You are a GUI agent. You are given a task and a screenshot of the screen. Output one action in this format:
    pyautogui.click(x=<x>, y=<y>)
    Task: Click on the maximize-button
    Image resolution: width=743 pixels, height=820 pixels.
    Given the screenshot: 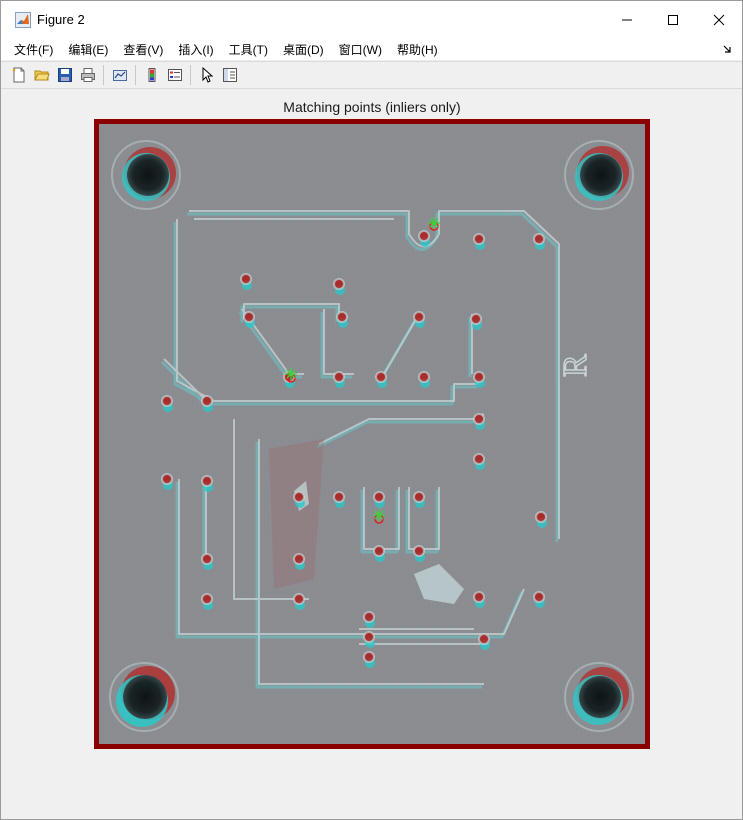 What is the action you would take?
    pyautogui.click(x=673, y=19)
    